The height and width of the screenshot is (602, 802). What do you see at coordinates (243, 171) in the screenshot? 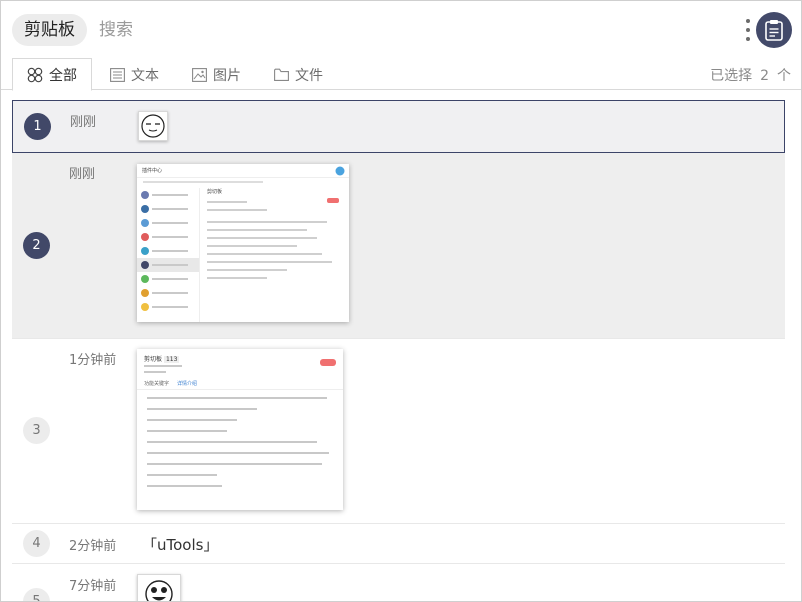
I see `thumb-title: 插件中心` at bounding box center [243, 171].